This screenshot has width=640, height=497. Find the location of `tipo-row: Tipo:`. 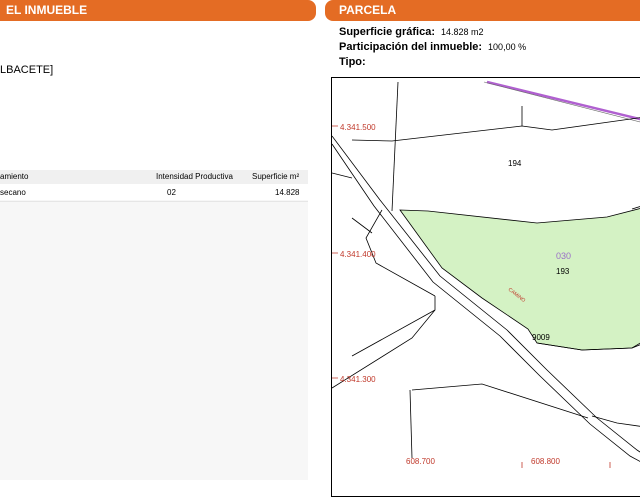

tipo-row: Tipo: is located at coordinates (352, 62).